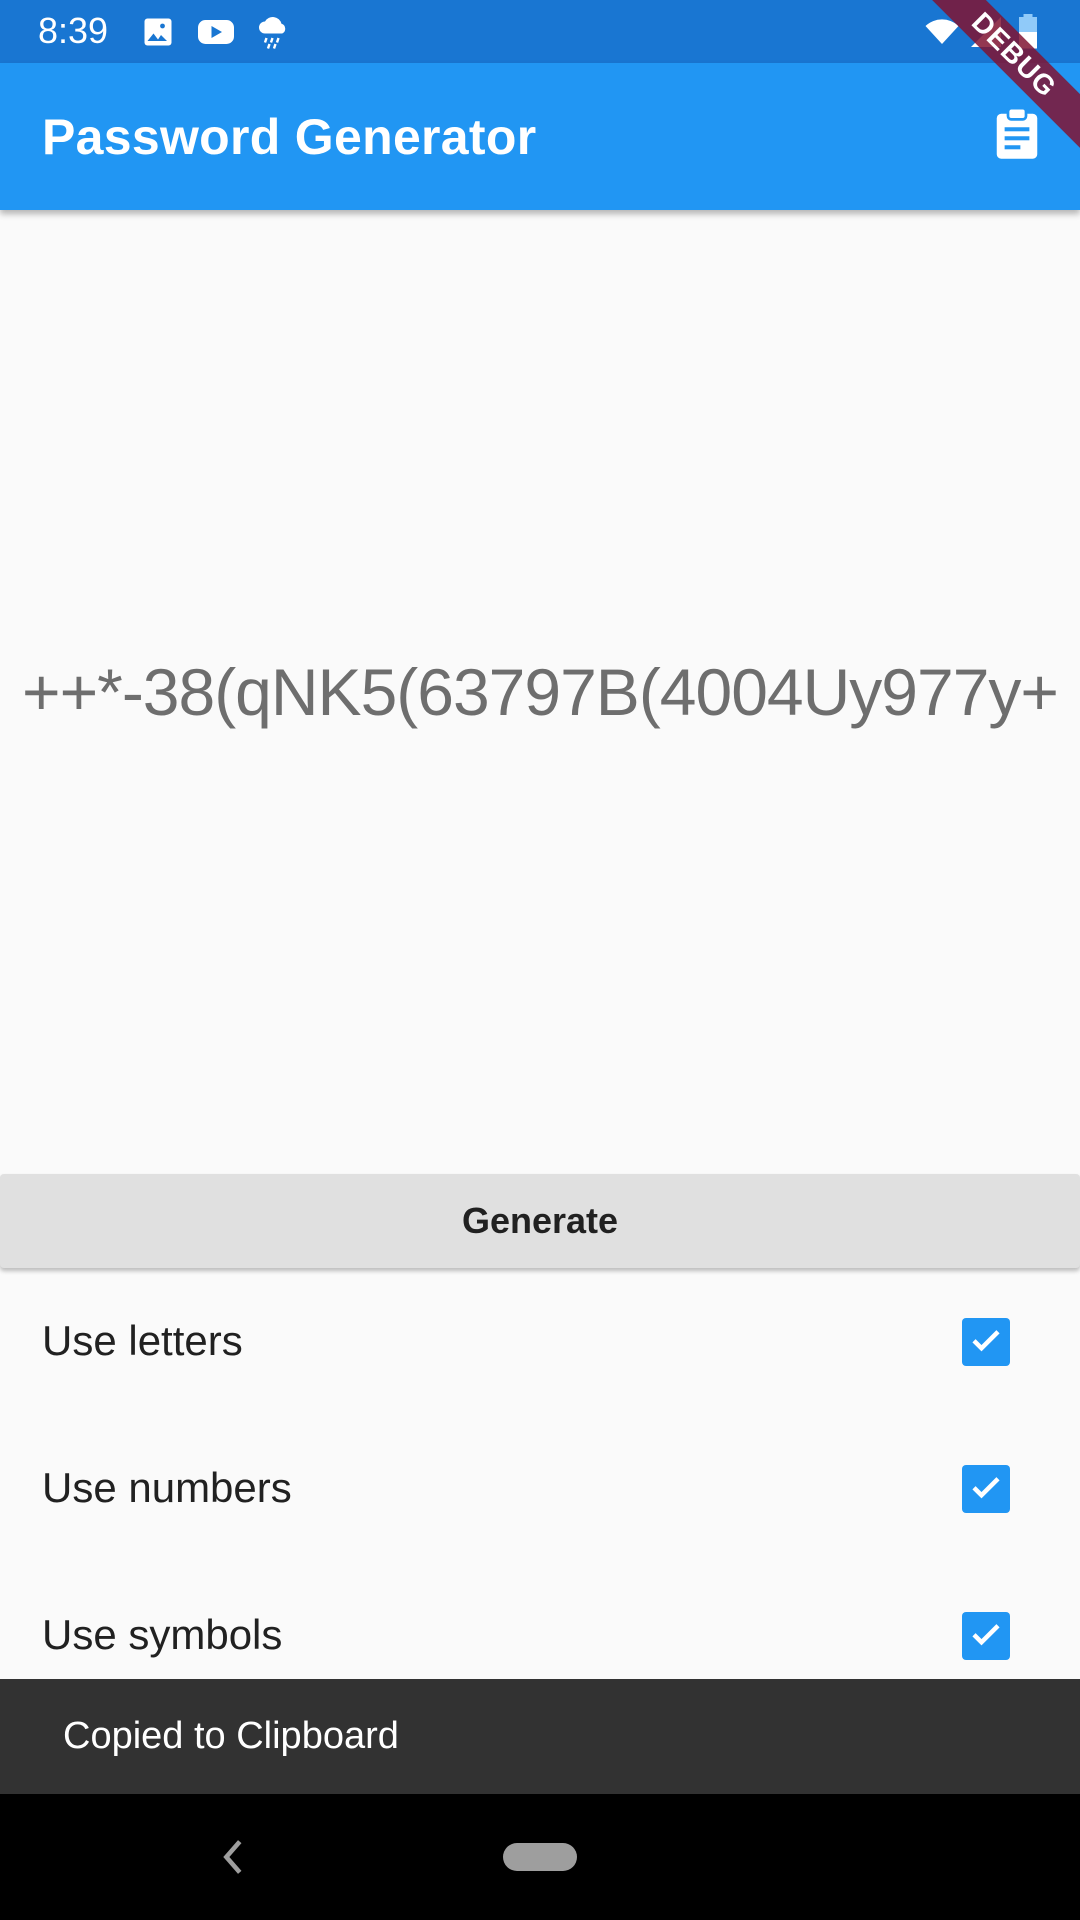  I want to click on use-symbols-checkbox, so click(986, 1636).